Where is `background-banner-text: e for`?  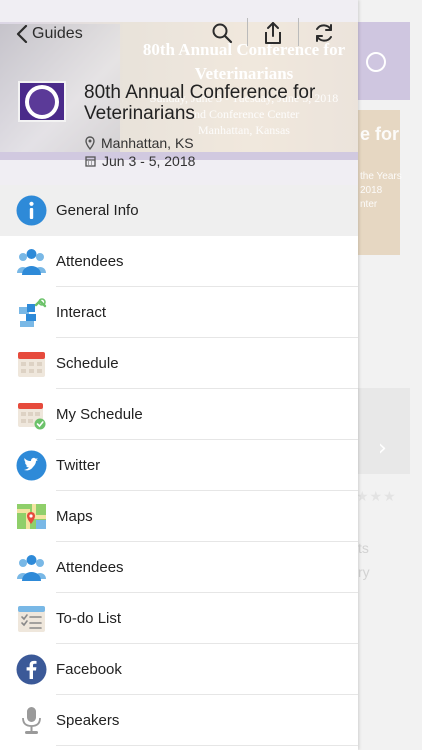 background-banner-text: e for is located at coordinates (380, 134).